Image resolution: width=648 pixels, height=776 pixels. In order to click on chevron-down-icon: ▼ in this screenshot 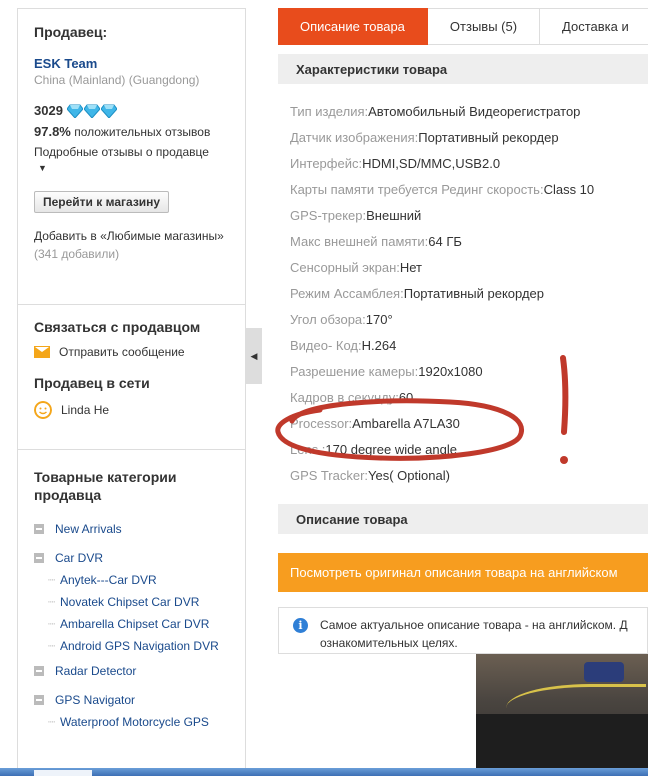, I will do `click(131, 168)`.